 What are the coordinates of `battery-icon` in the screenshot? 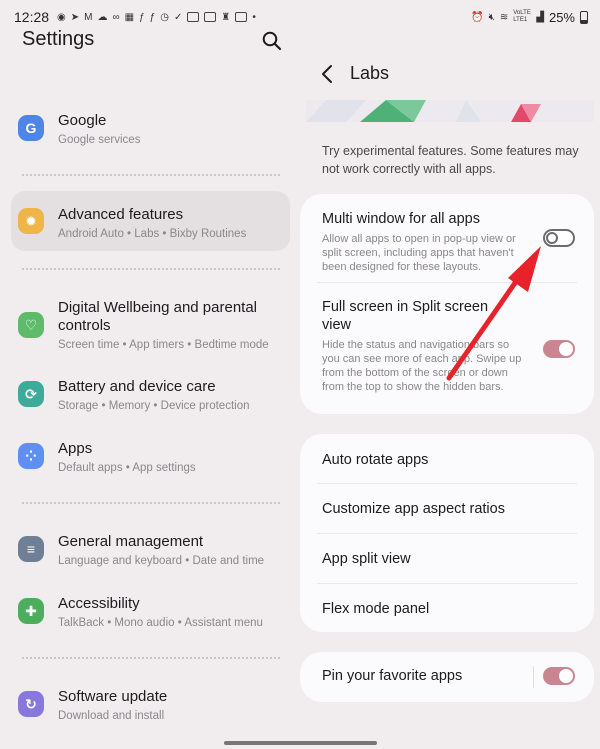 It's located at (584, 17).